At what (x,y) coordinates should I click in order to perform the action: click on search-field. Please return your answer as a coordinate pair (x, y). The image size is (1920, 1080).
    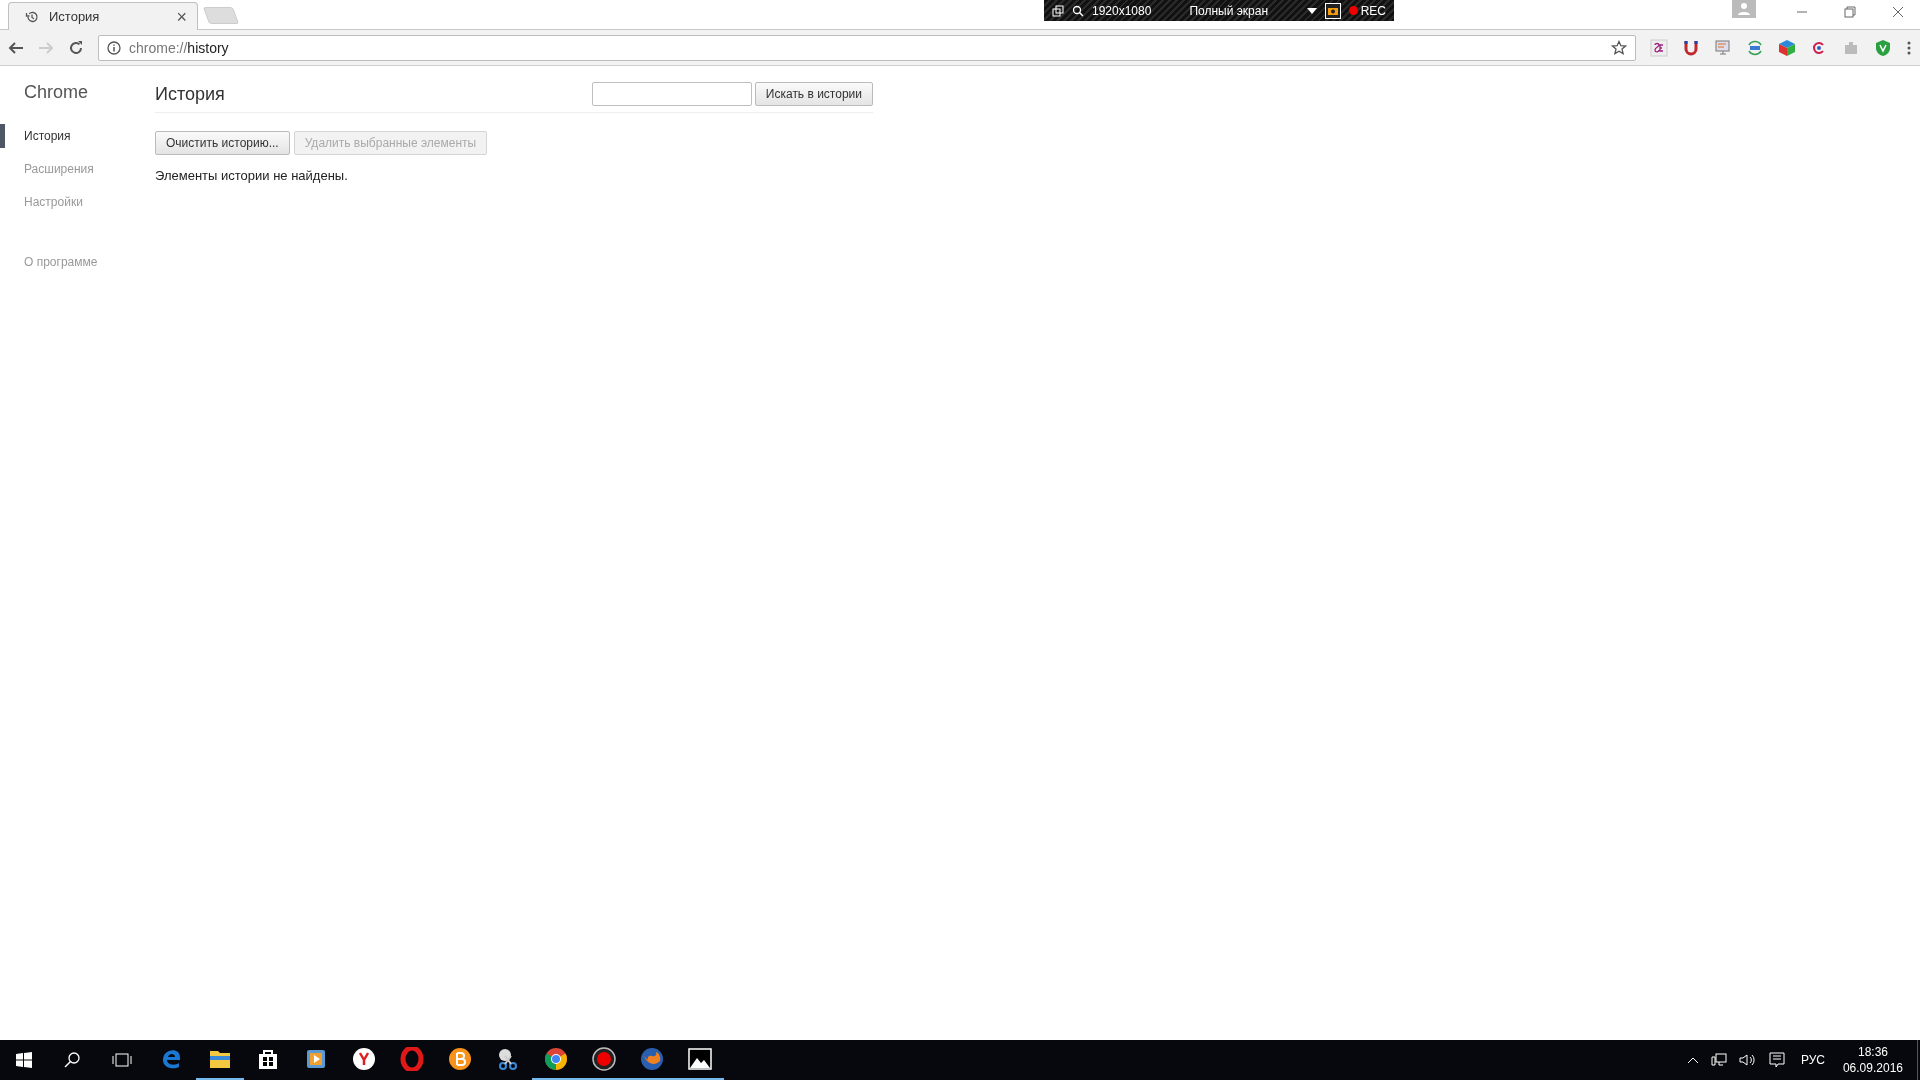
    Looking at the image, I should click on (671, 94).